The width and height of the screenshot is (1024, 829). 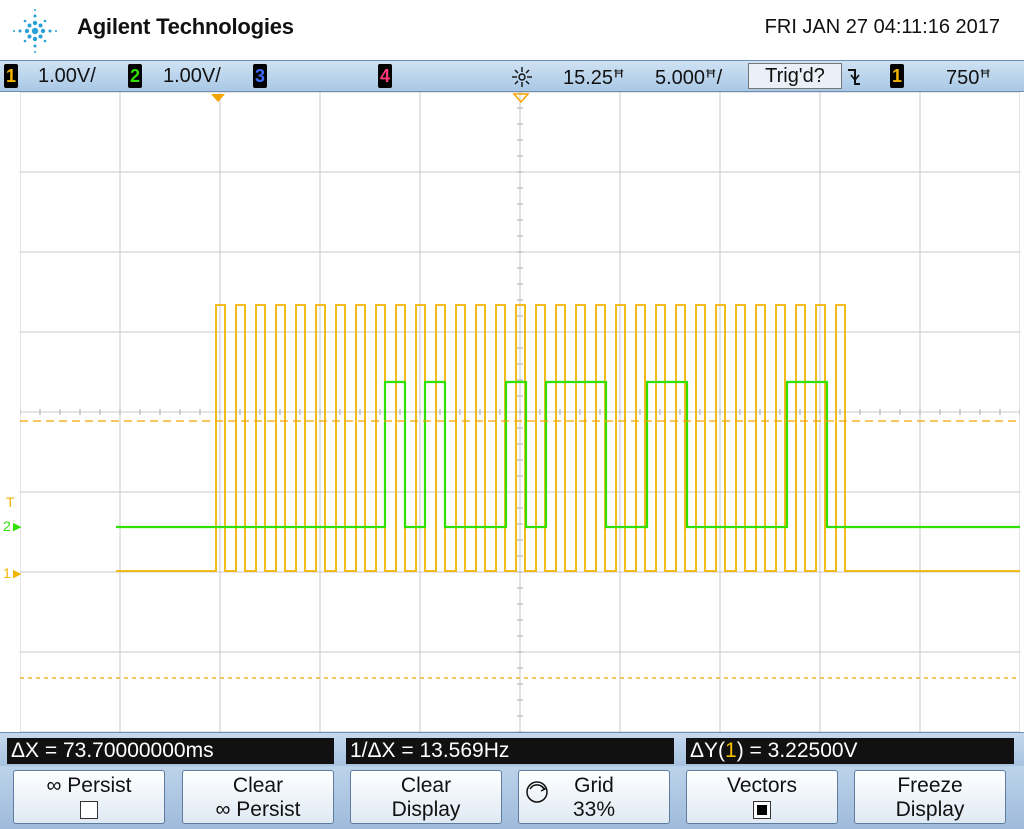 What do you see at coordinates (426, 809) in the screenshot?
I see `clear-display-label-2: Display` at bounding box center [426, 809].